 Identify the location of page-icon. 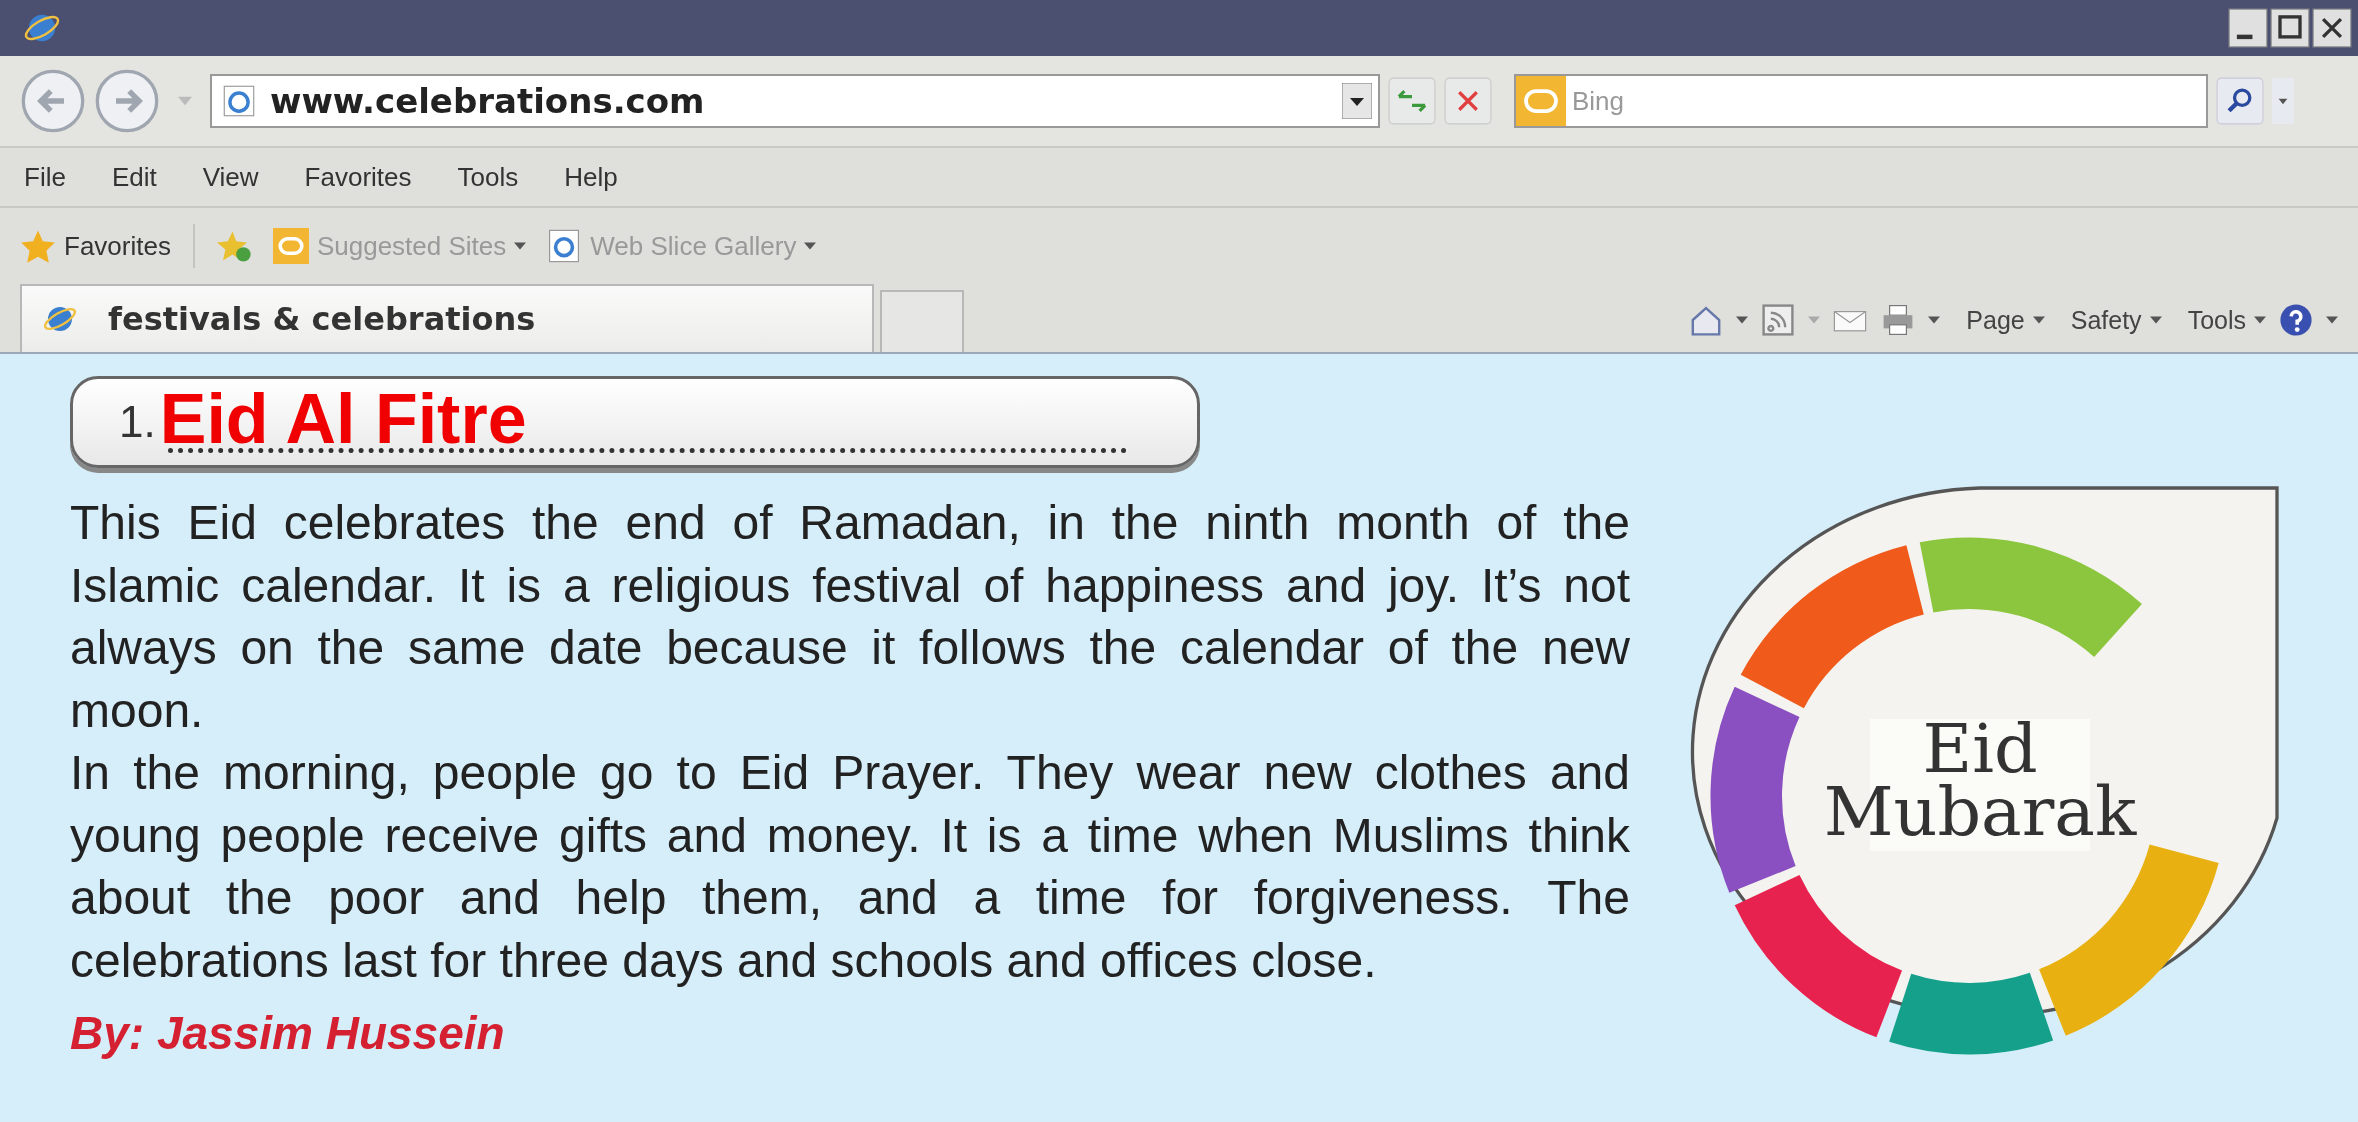
(239, 101).